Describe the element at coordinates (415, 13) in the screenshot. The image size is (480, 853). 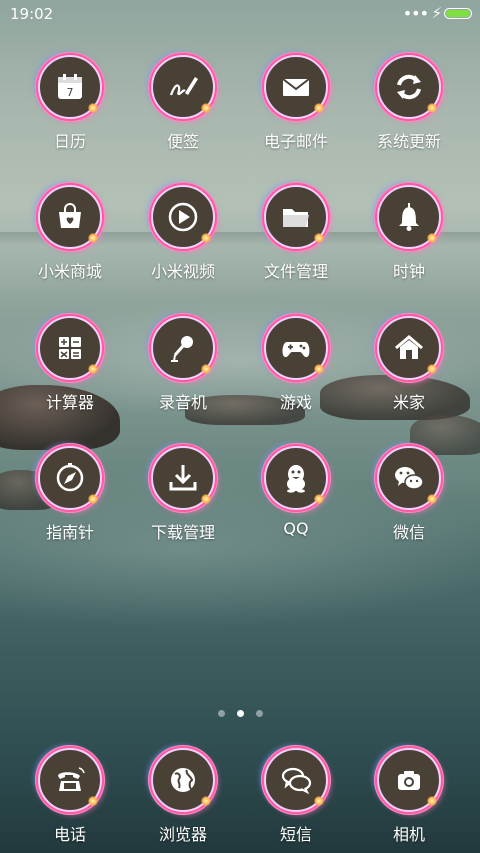
I see `notification-dots: •••` at that location.